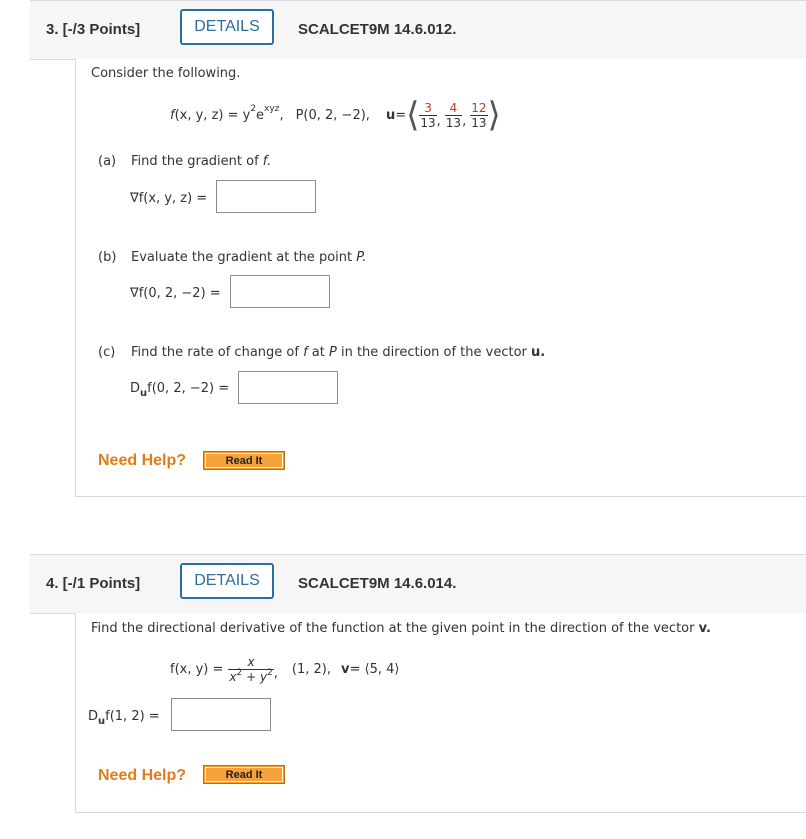  Describe the element at coordinates (124, 718) in the screenshot. I see `directional-derivative-q4-label: Duf(1, 2) =` at that location.